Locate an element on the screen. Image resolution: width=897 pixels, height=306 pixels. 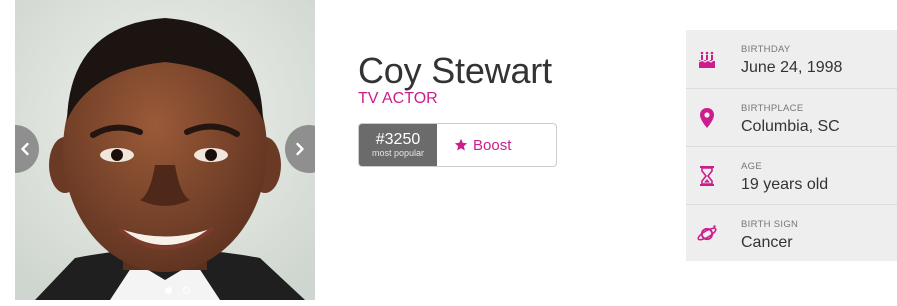
fact-label: BIRTHDAY is located at coordinates (766, 49).